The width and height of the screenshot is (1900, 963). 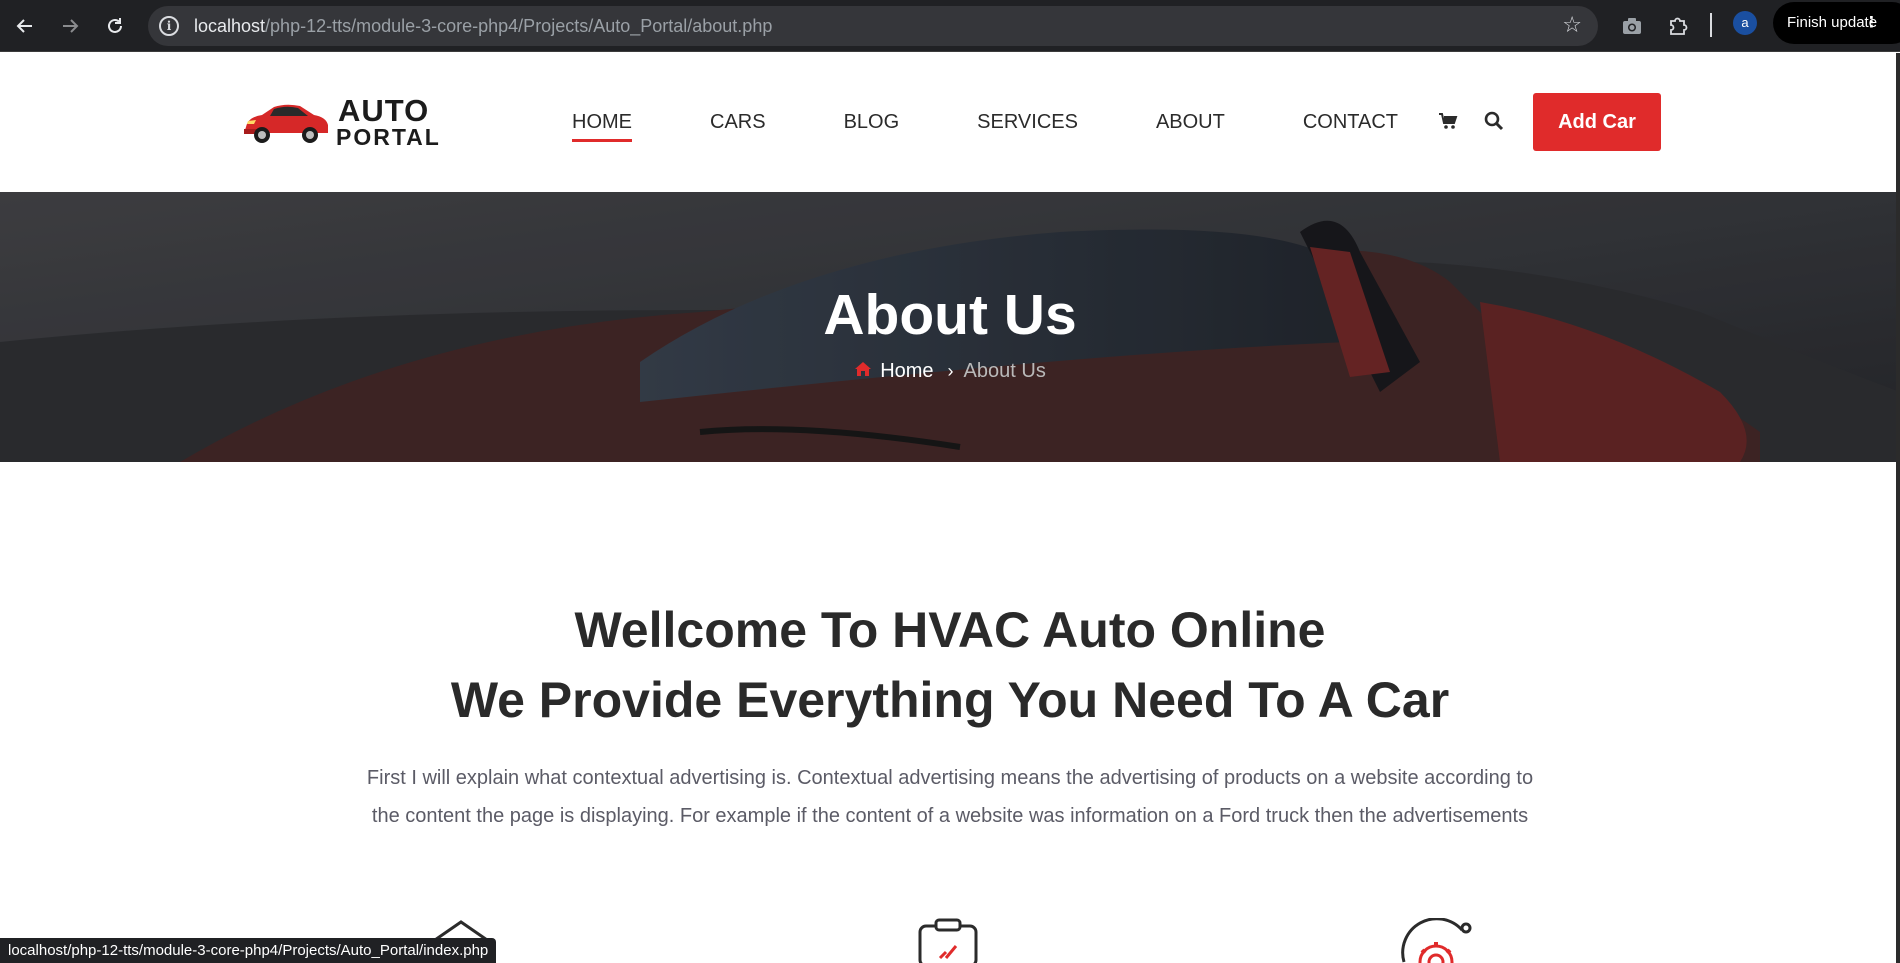 What do you see at coordinates (115, 26) in the screenshot?
I see `reload-icon` at bounding box center [115, 26].